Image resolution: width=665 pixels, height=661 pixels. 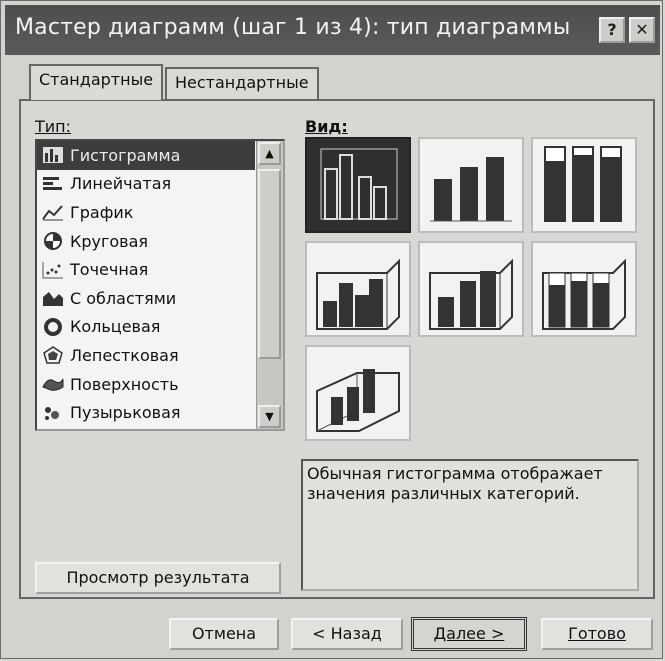 I want to click on 100-stacked-3d-column-icon, so click(x=584, y=294).